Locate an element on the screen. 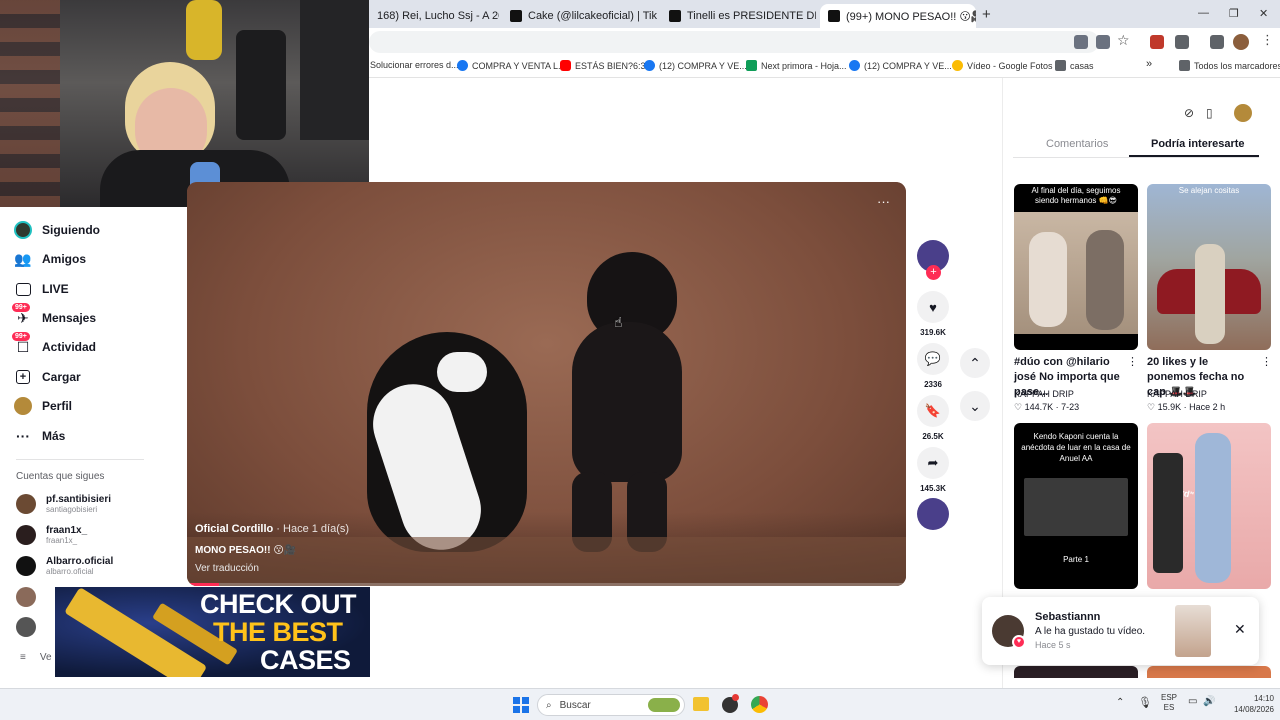 The image size is (1280, 720). maximize-button: ❐ is located at coordinates (1234, 13).